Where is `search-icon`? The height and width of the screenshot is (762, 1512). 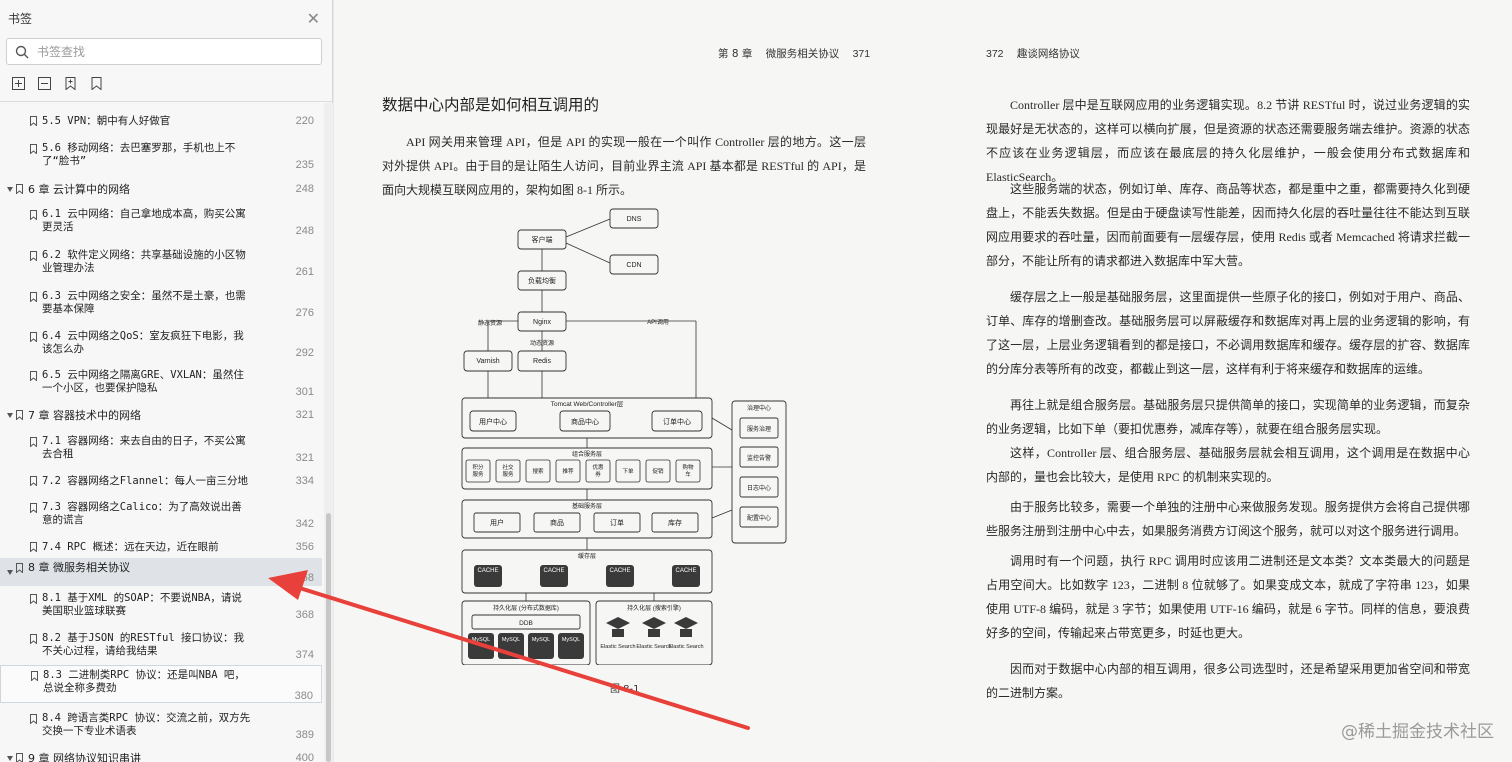
search-icon is located at coordinates (22, 51).